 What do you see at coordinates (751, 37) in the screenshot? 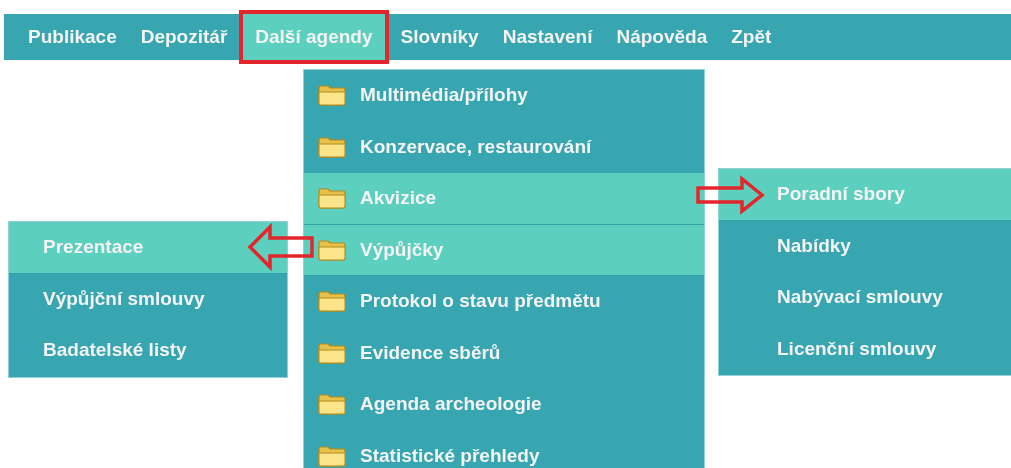
I see `menu-item: Zpět` at bounding box center [751, 37].